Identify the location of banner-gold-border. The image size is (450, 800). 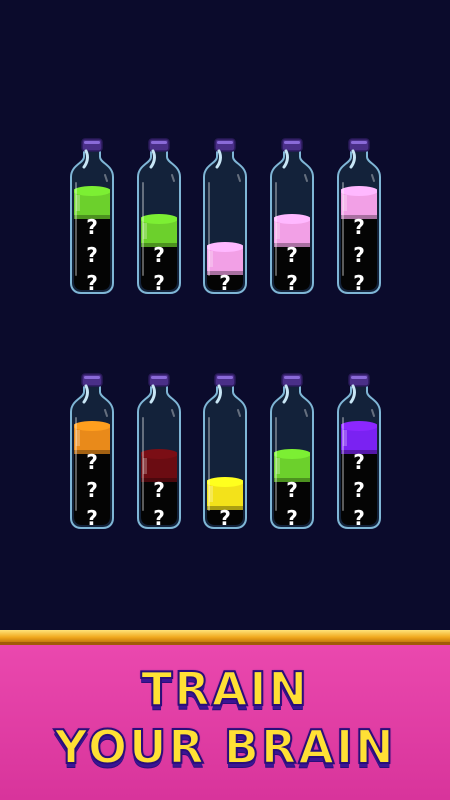
(225, 637).